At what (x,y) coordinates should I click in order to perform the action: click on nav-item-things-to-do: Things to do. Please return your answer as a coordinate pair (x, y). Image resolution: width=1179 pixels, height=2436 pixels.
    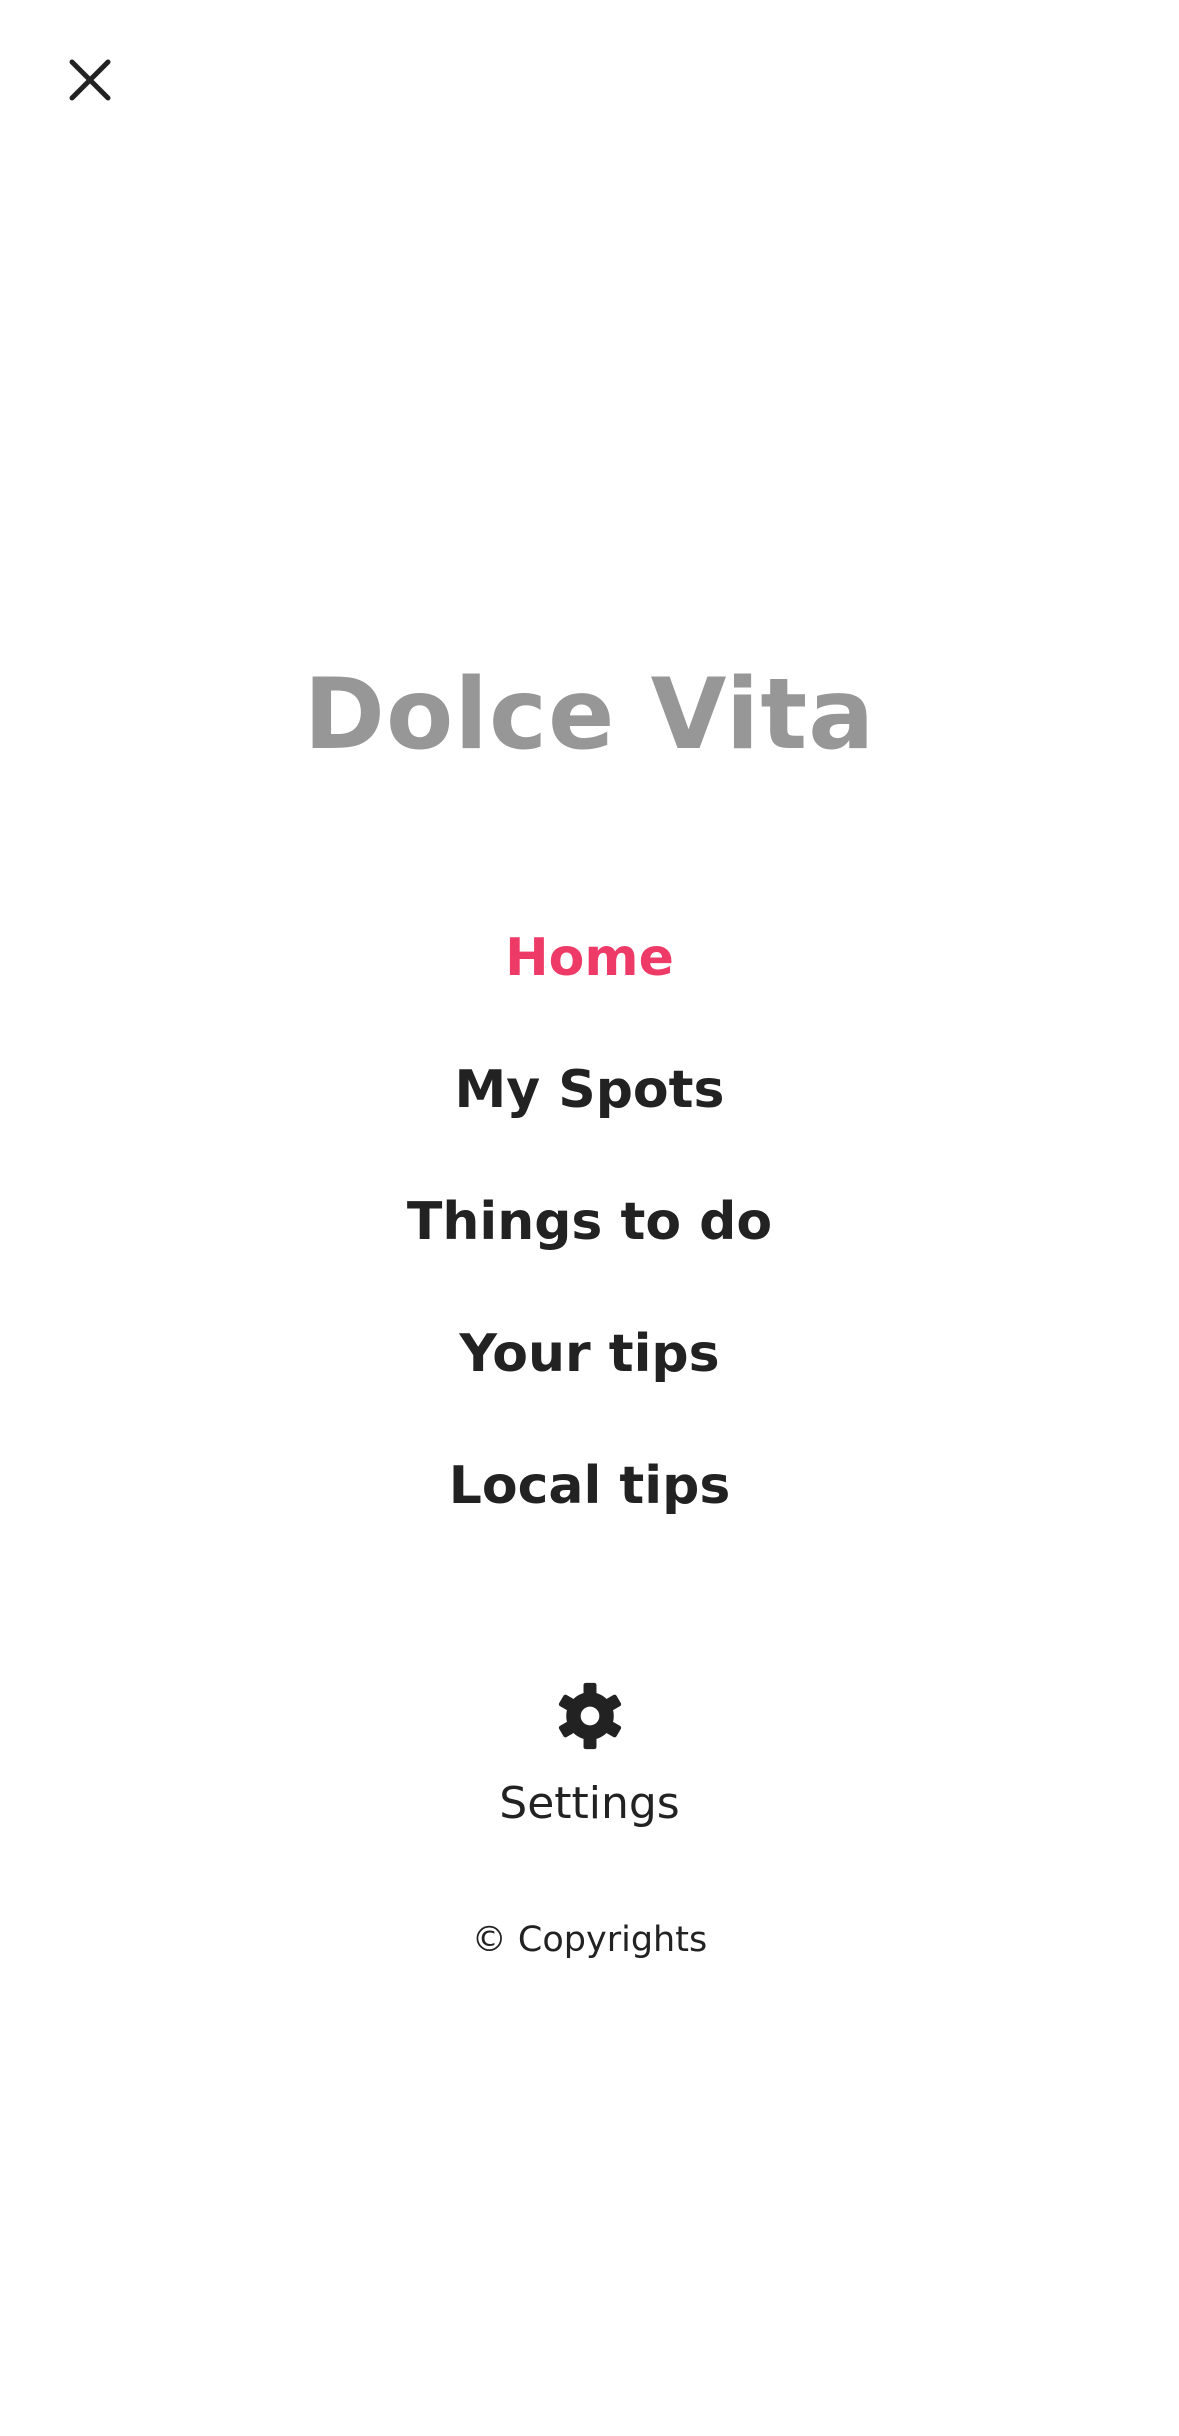
    Looking at the image, I should click on (589, 1238).